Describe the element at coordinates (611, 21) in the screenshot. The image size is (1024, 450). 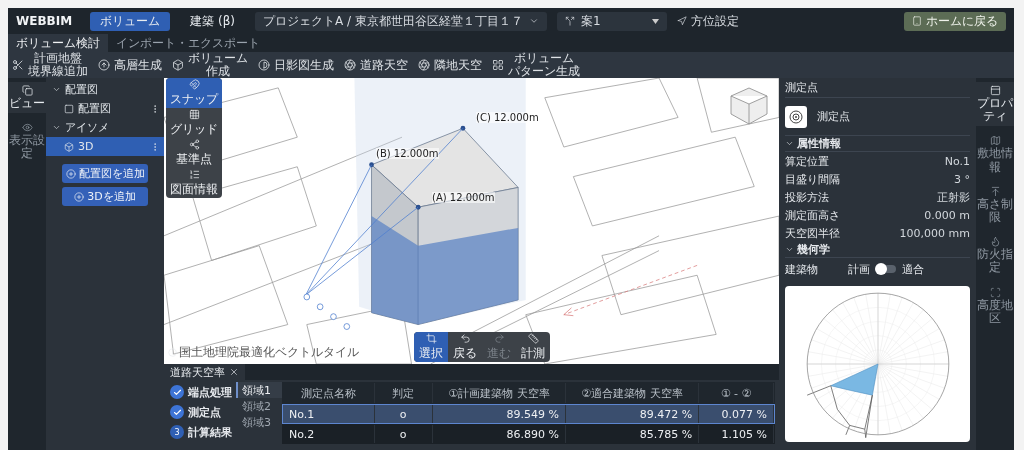
I see `plan-select: 案1` at that location.